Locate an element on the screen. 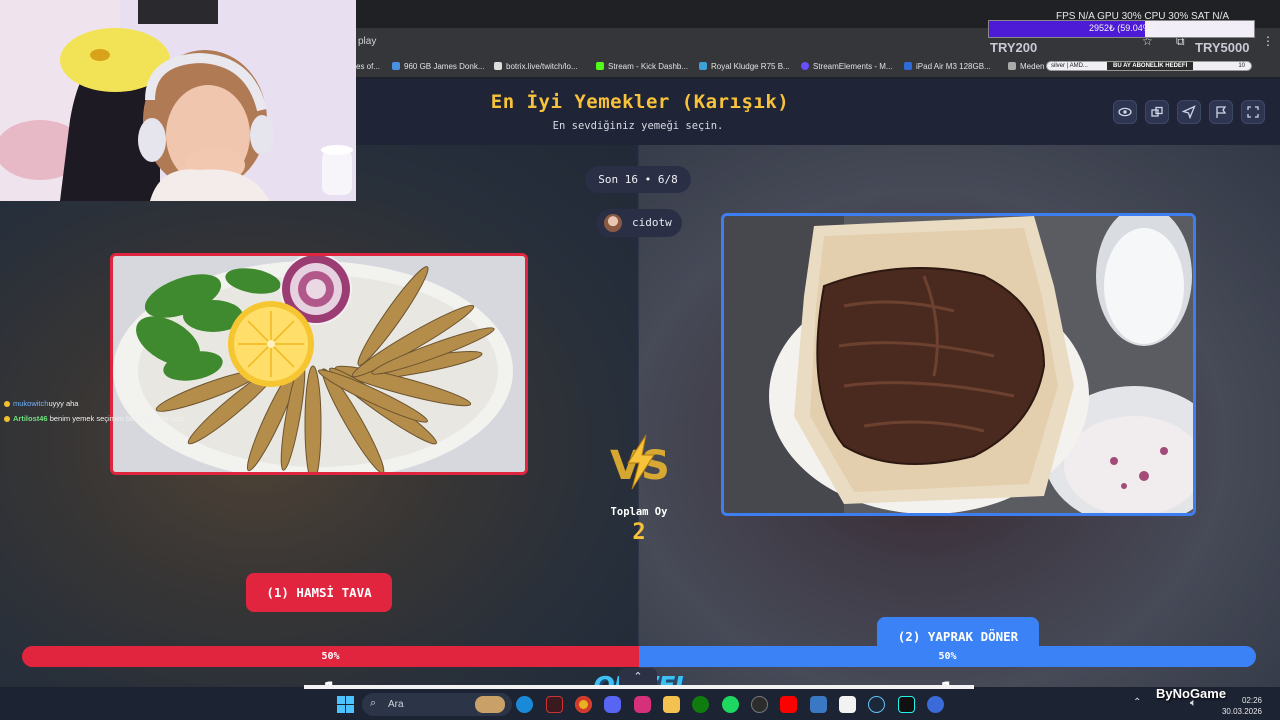 The width and height of the screenshot is (1280, 720). chat-message: mukowitchuyyy aha is located at coordinates (41, 403).